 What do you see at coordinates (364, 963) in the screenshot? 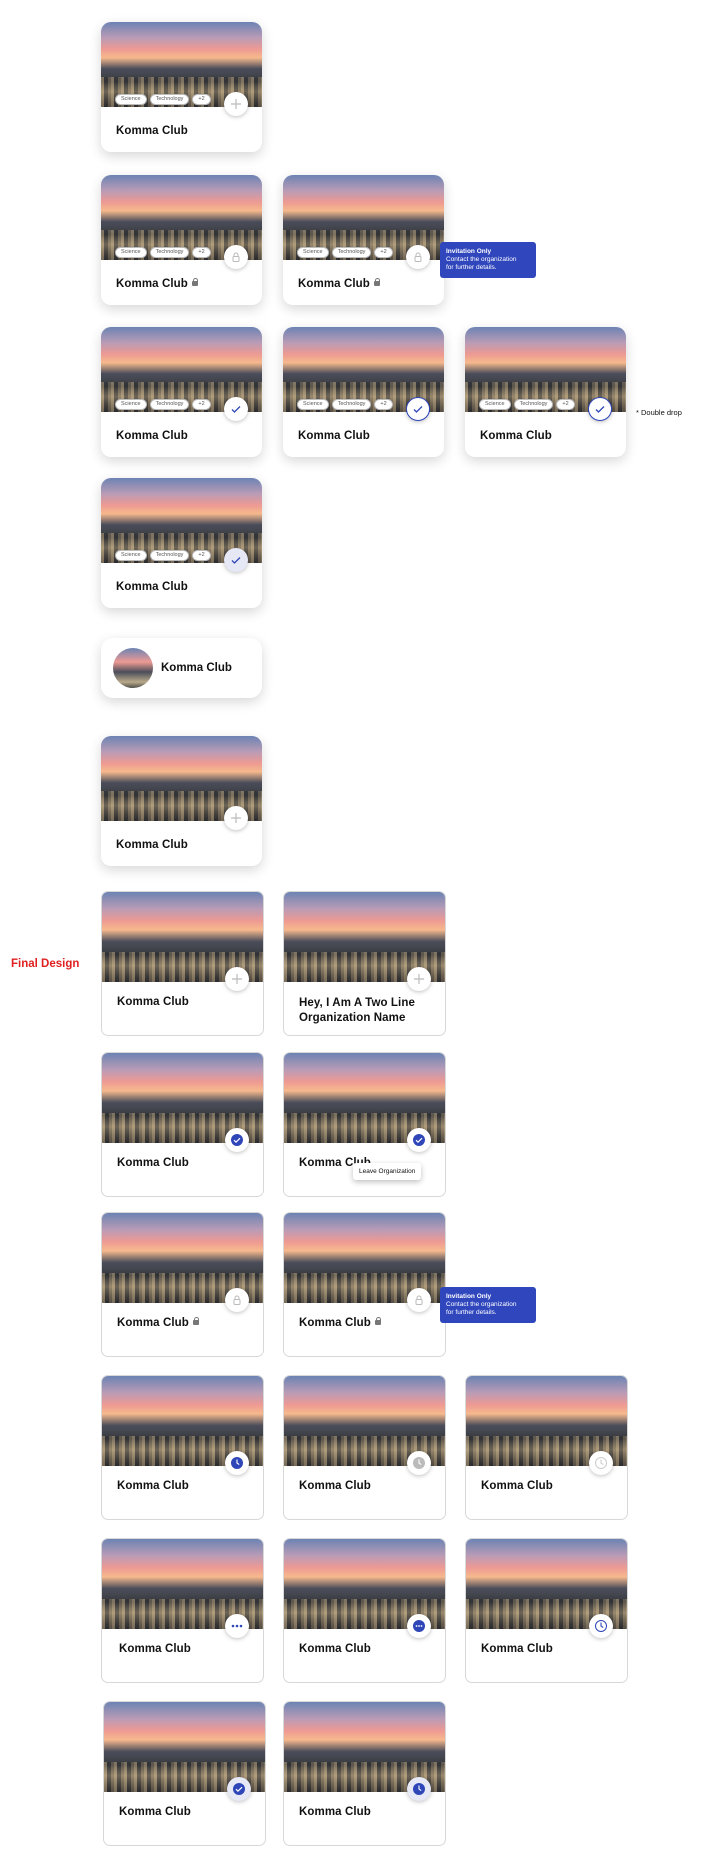
I see `org-card: Hey, I Am A Two Line Organization Name` at bounding box center [364, 963].